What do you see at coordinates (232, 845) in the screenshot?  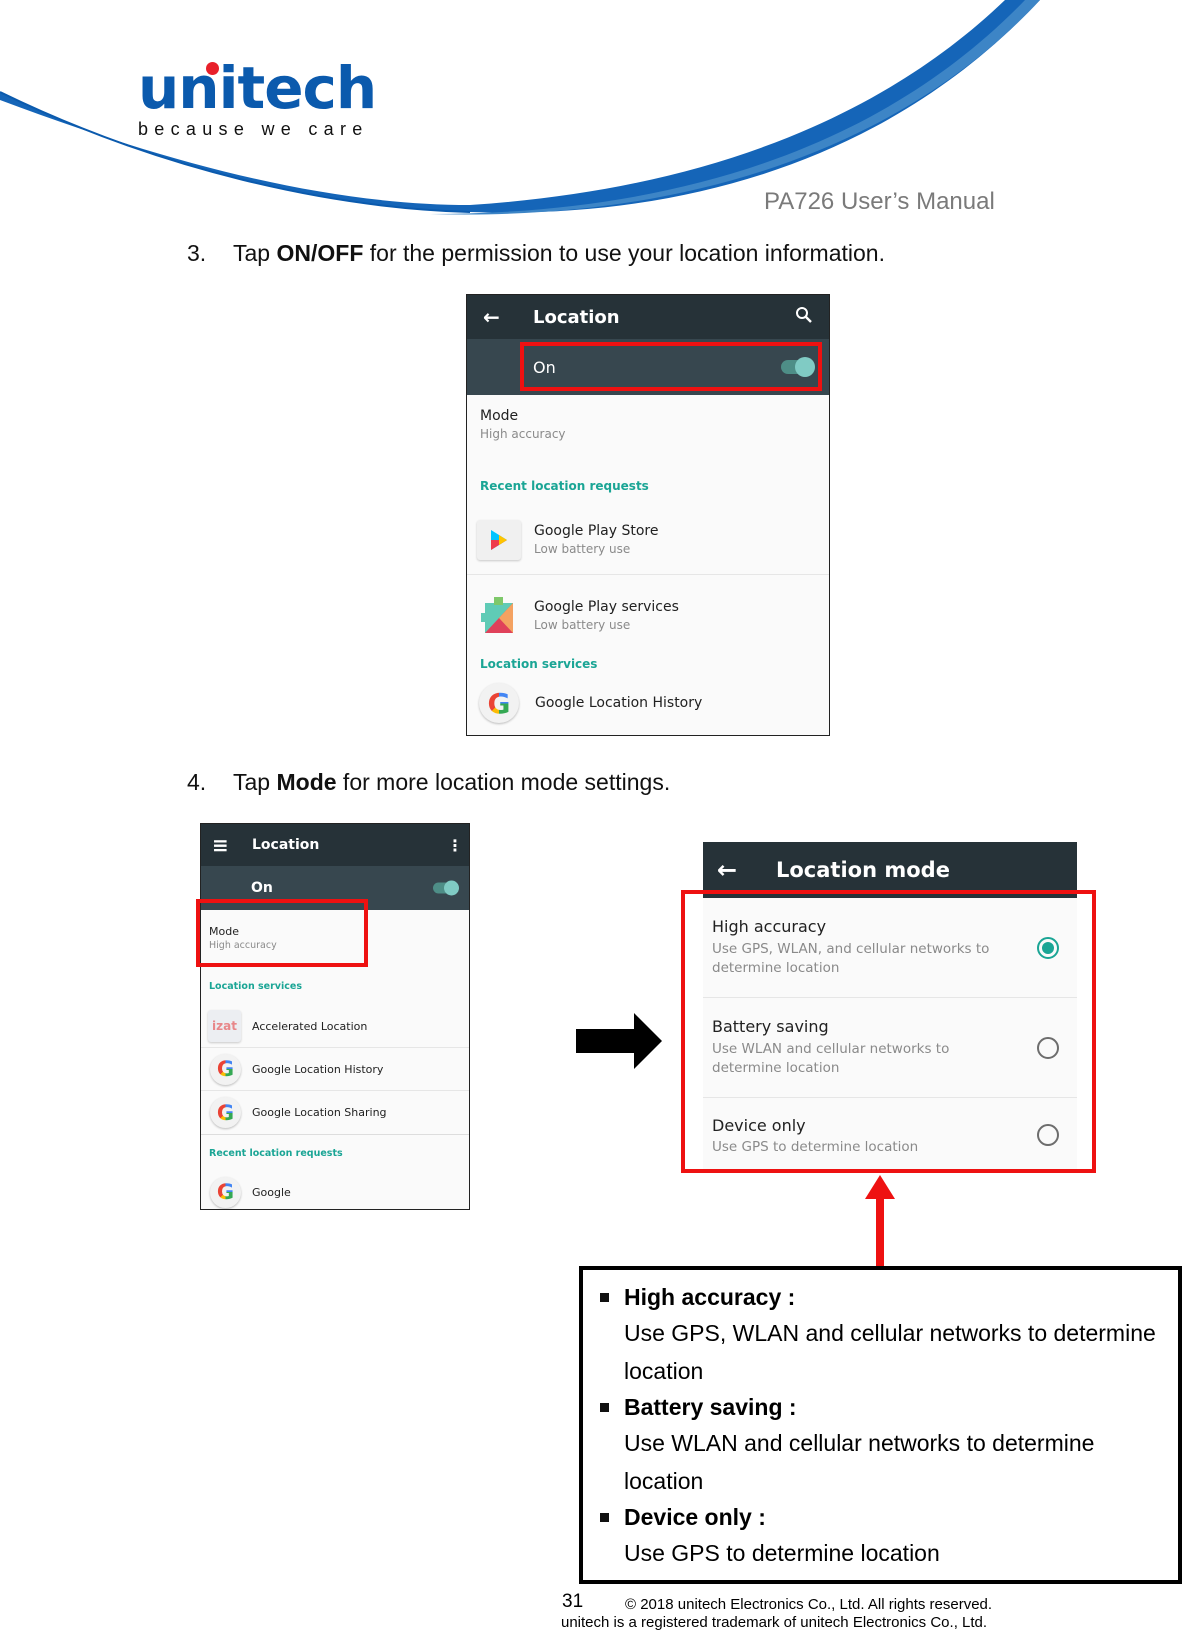 I see `menu-icon: ≡` at bounding box center [232, 845].